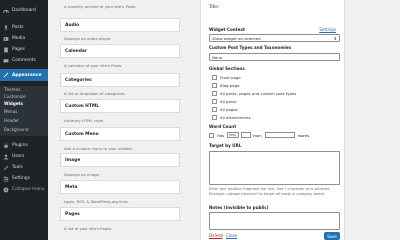 The image size is (400, 240). What do you see at coordinates (332, 236) in the screenshot?
I see `save-button: Save` at bounding box center [332, 236].